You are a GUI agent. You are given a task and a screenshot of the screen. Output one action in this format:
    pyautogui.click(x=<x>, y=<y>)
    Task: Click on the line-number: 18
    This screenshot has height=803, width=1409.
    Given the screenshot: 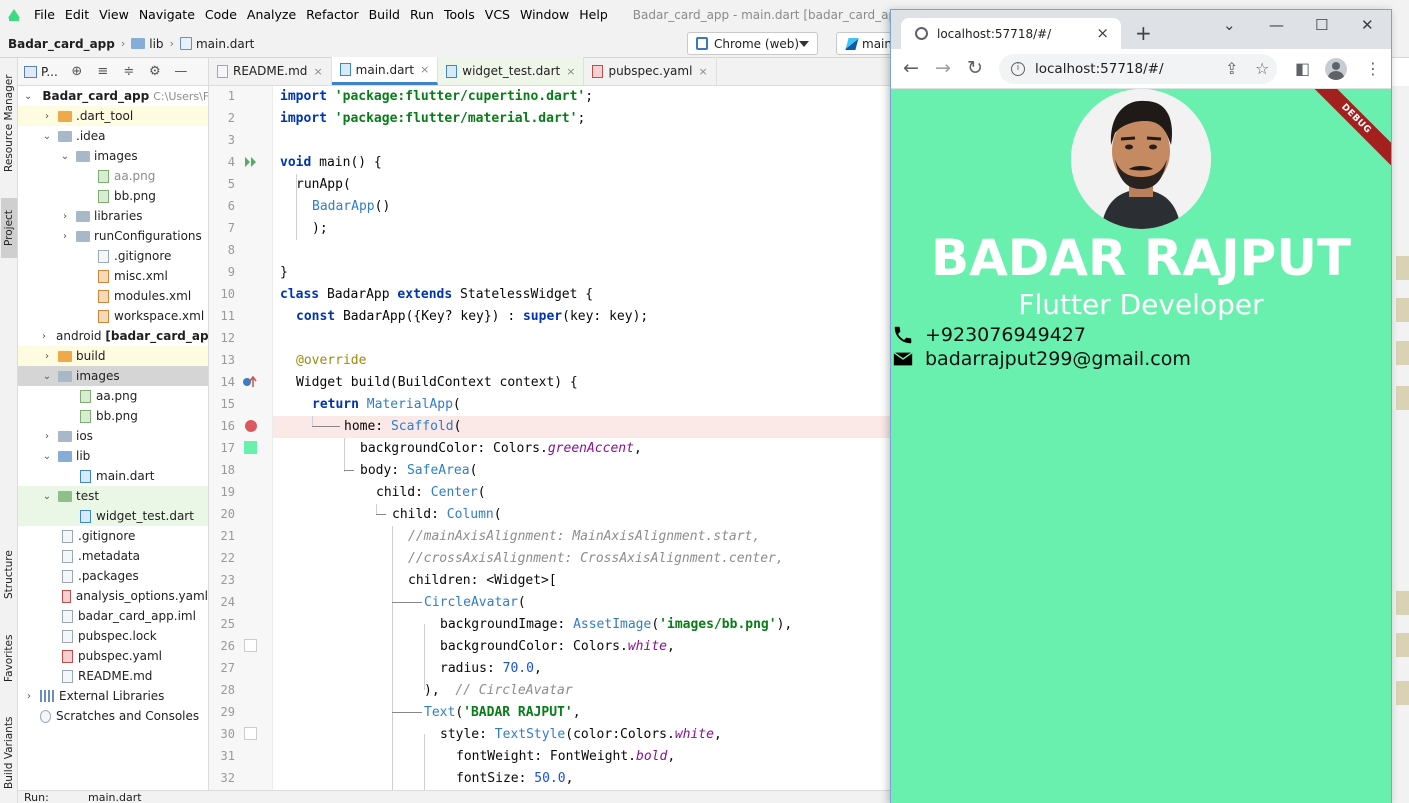 What is the action you would take?
    pyautogui.click(x=227, y=470)
    